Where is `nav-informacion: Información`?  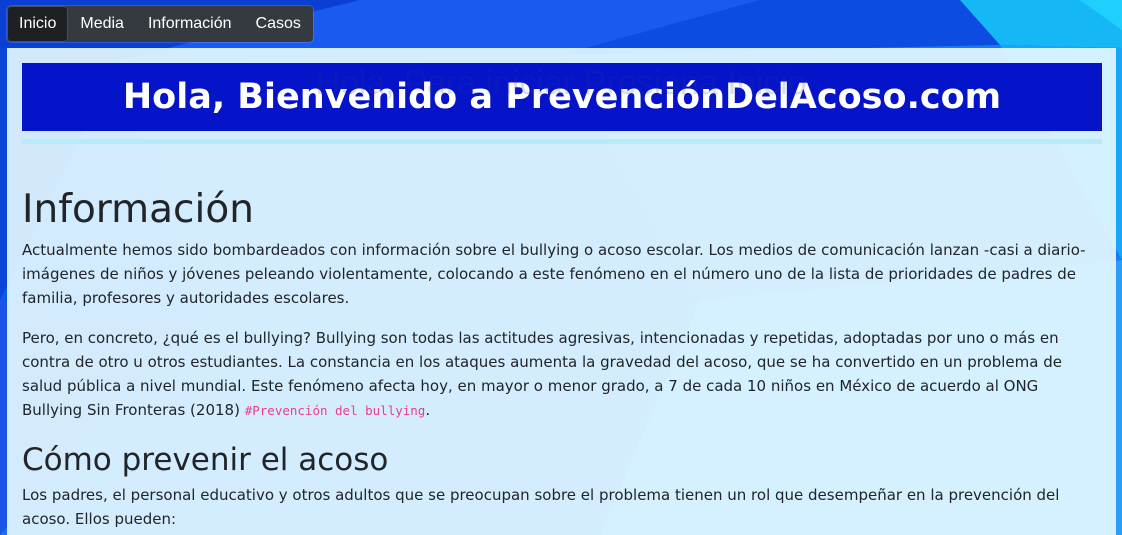
nav-informacion: Información is located at coordinates (190, 24).